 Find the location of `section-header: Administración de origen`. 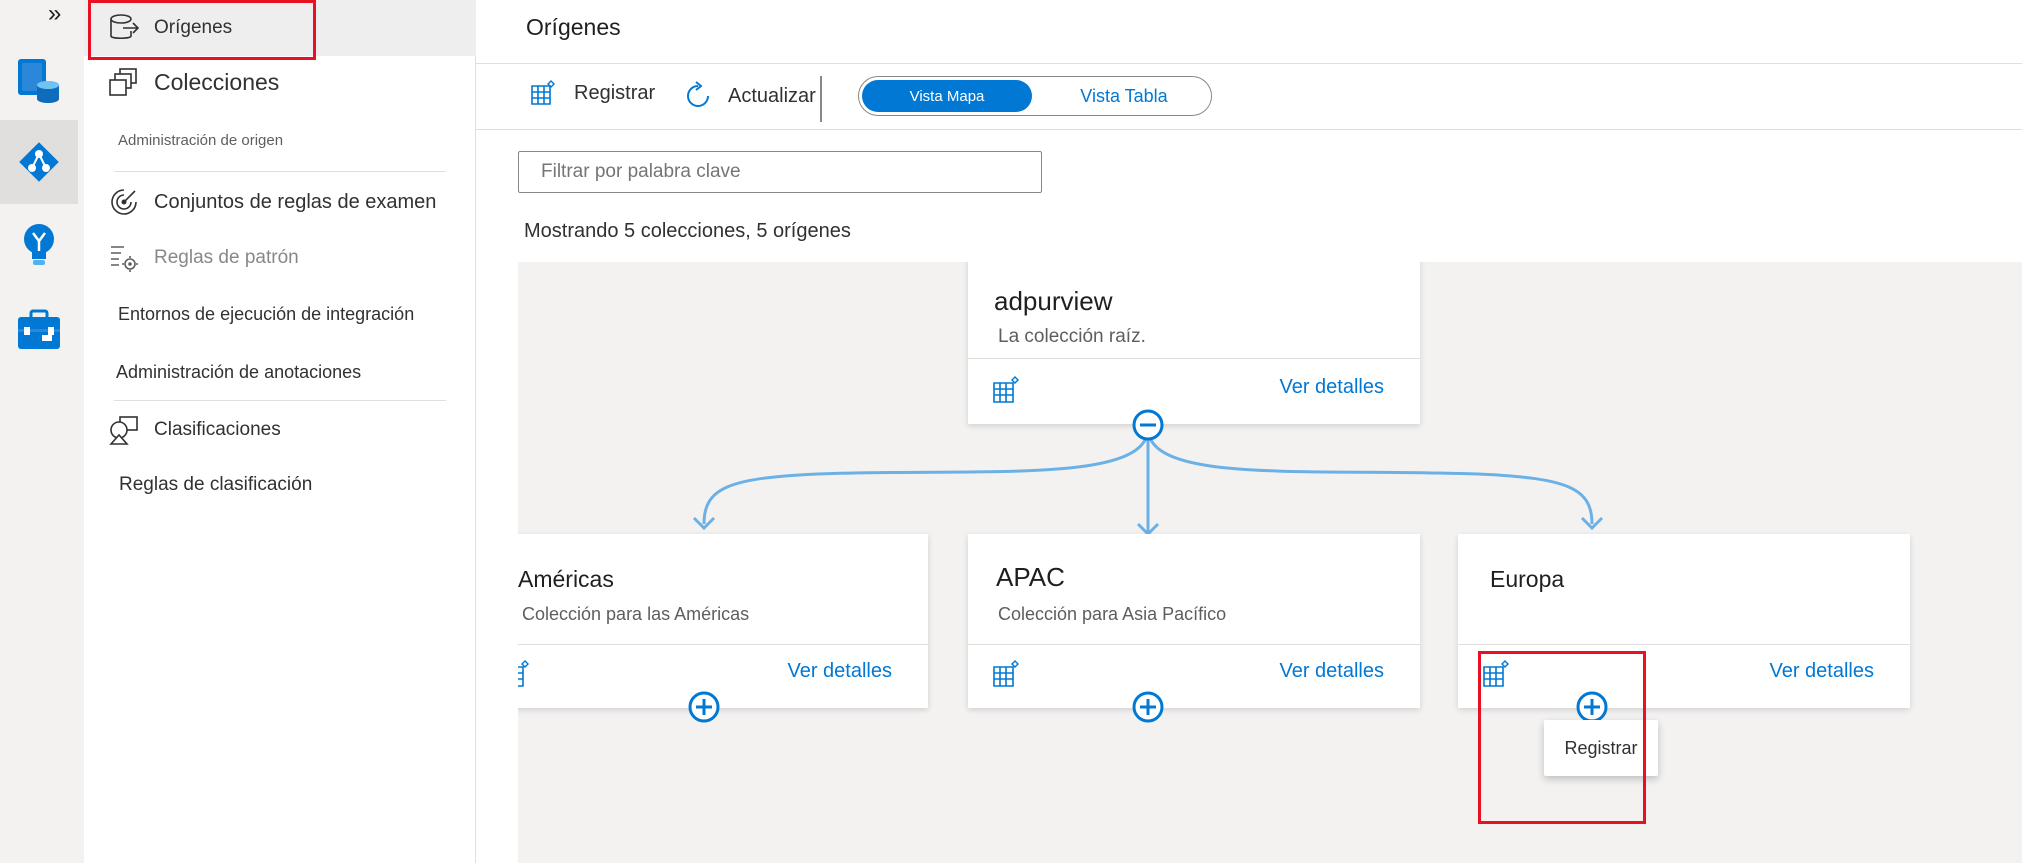

section-header: Administración de origen is located at coordinates (200, 140).